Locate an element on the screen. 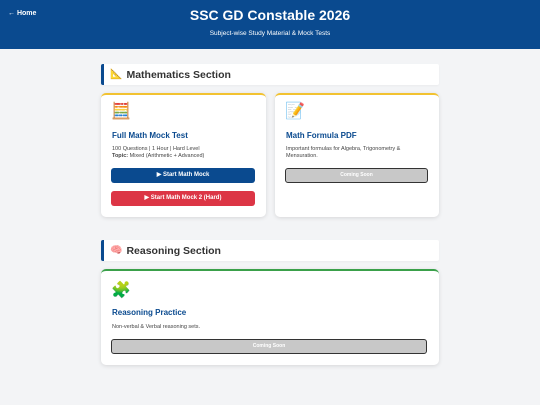  page-title: SSC GD Constable 2026 is located at coordinates (270, 15).